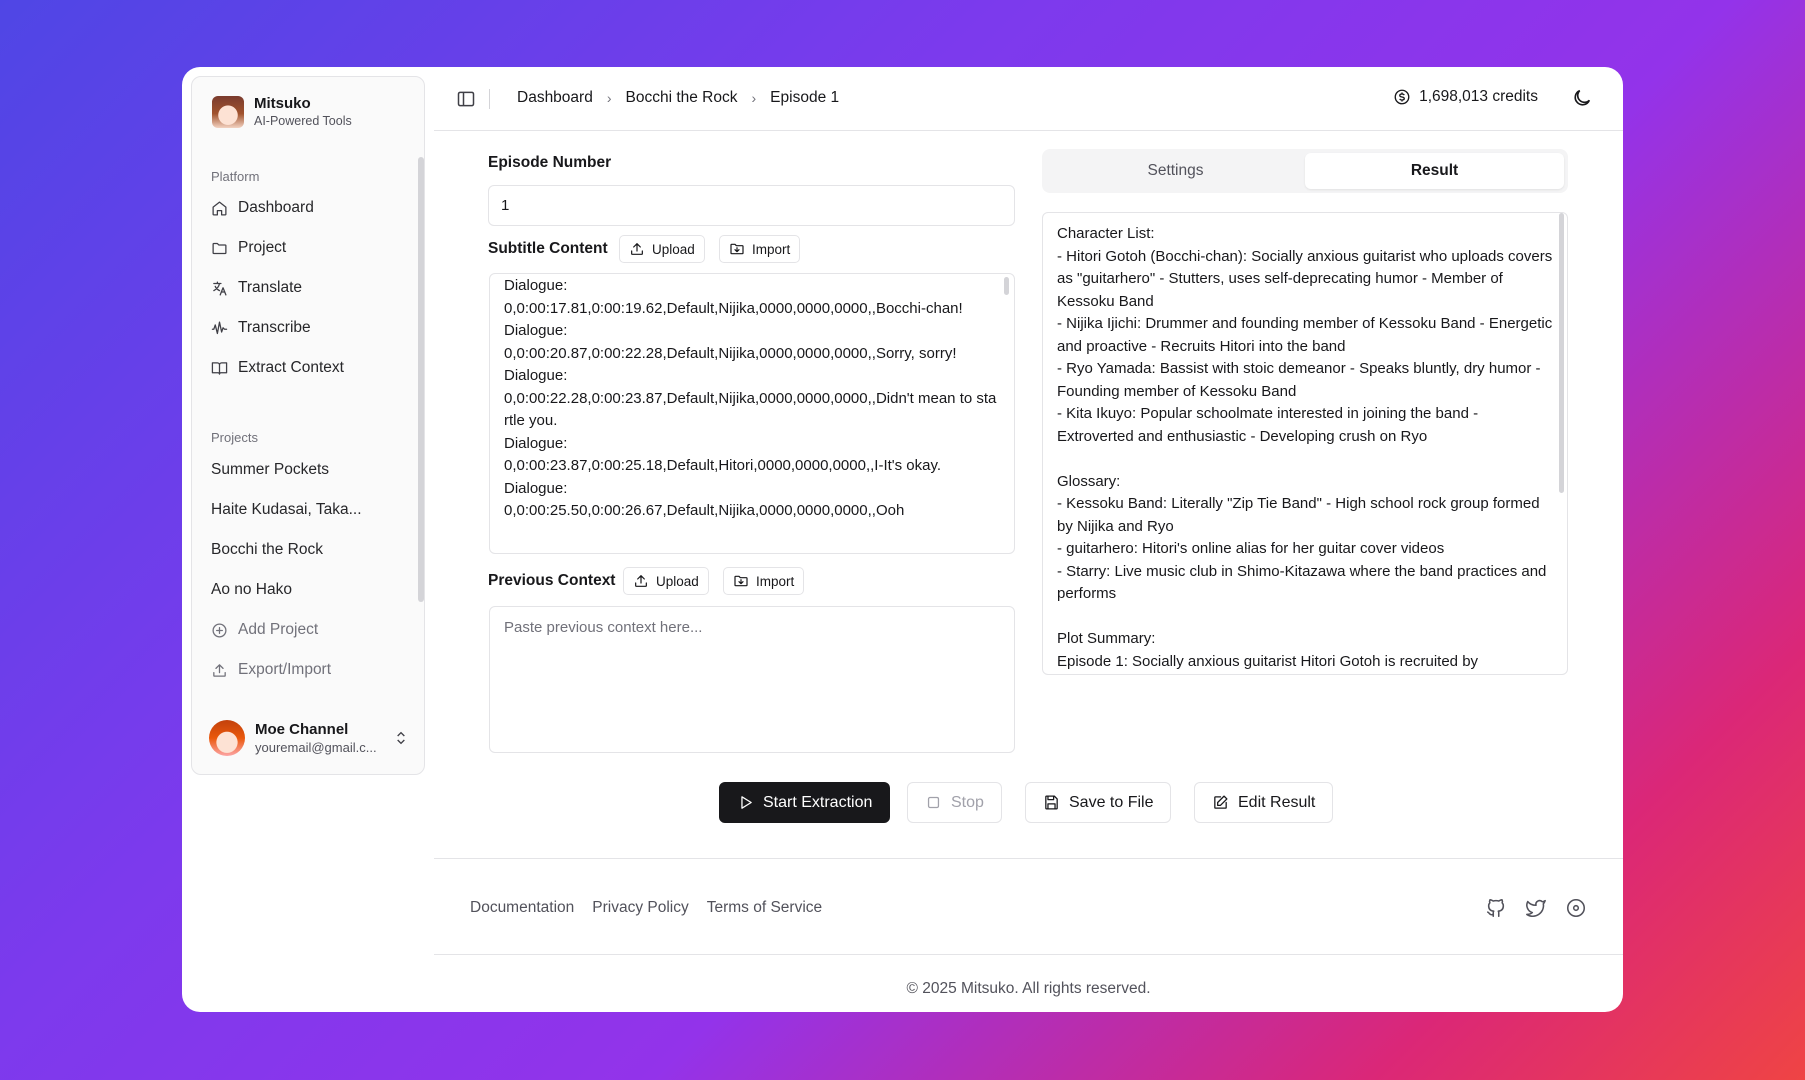  I want to click on sidebar-item-translate: Translate, so click(302, 288).